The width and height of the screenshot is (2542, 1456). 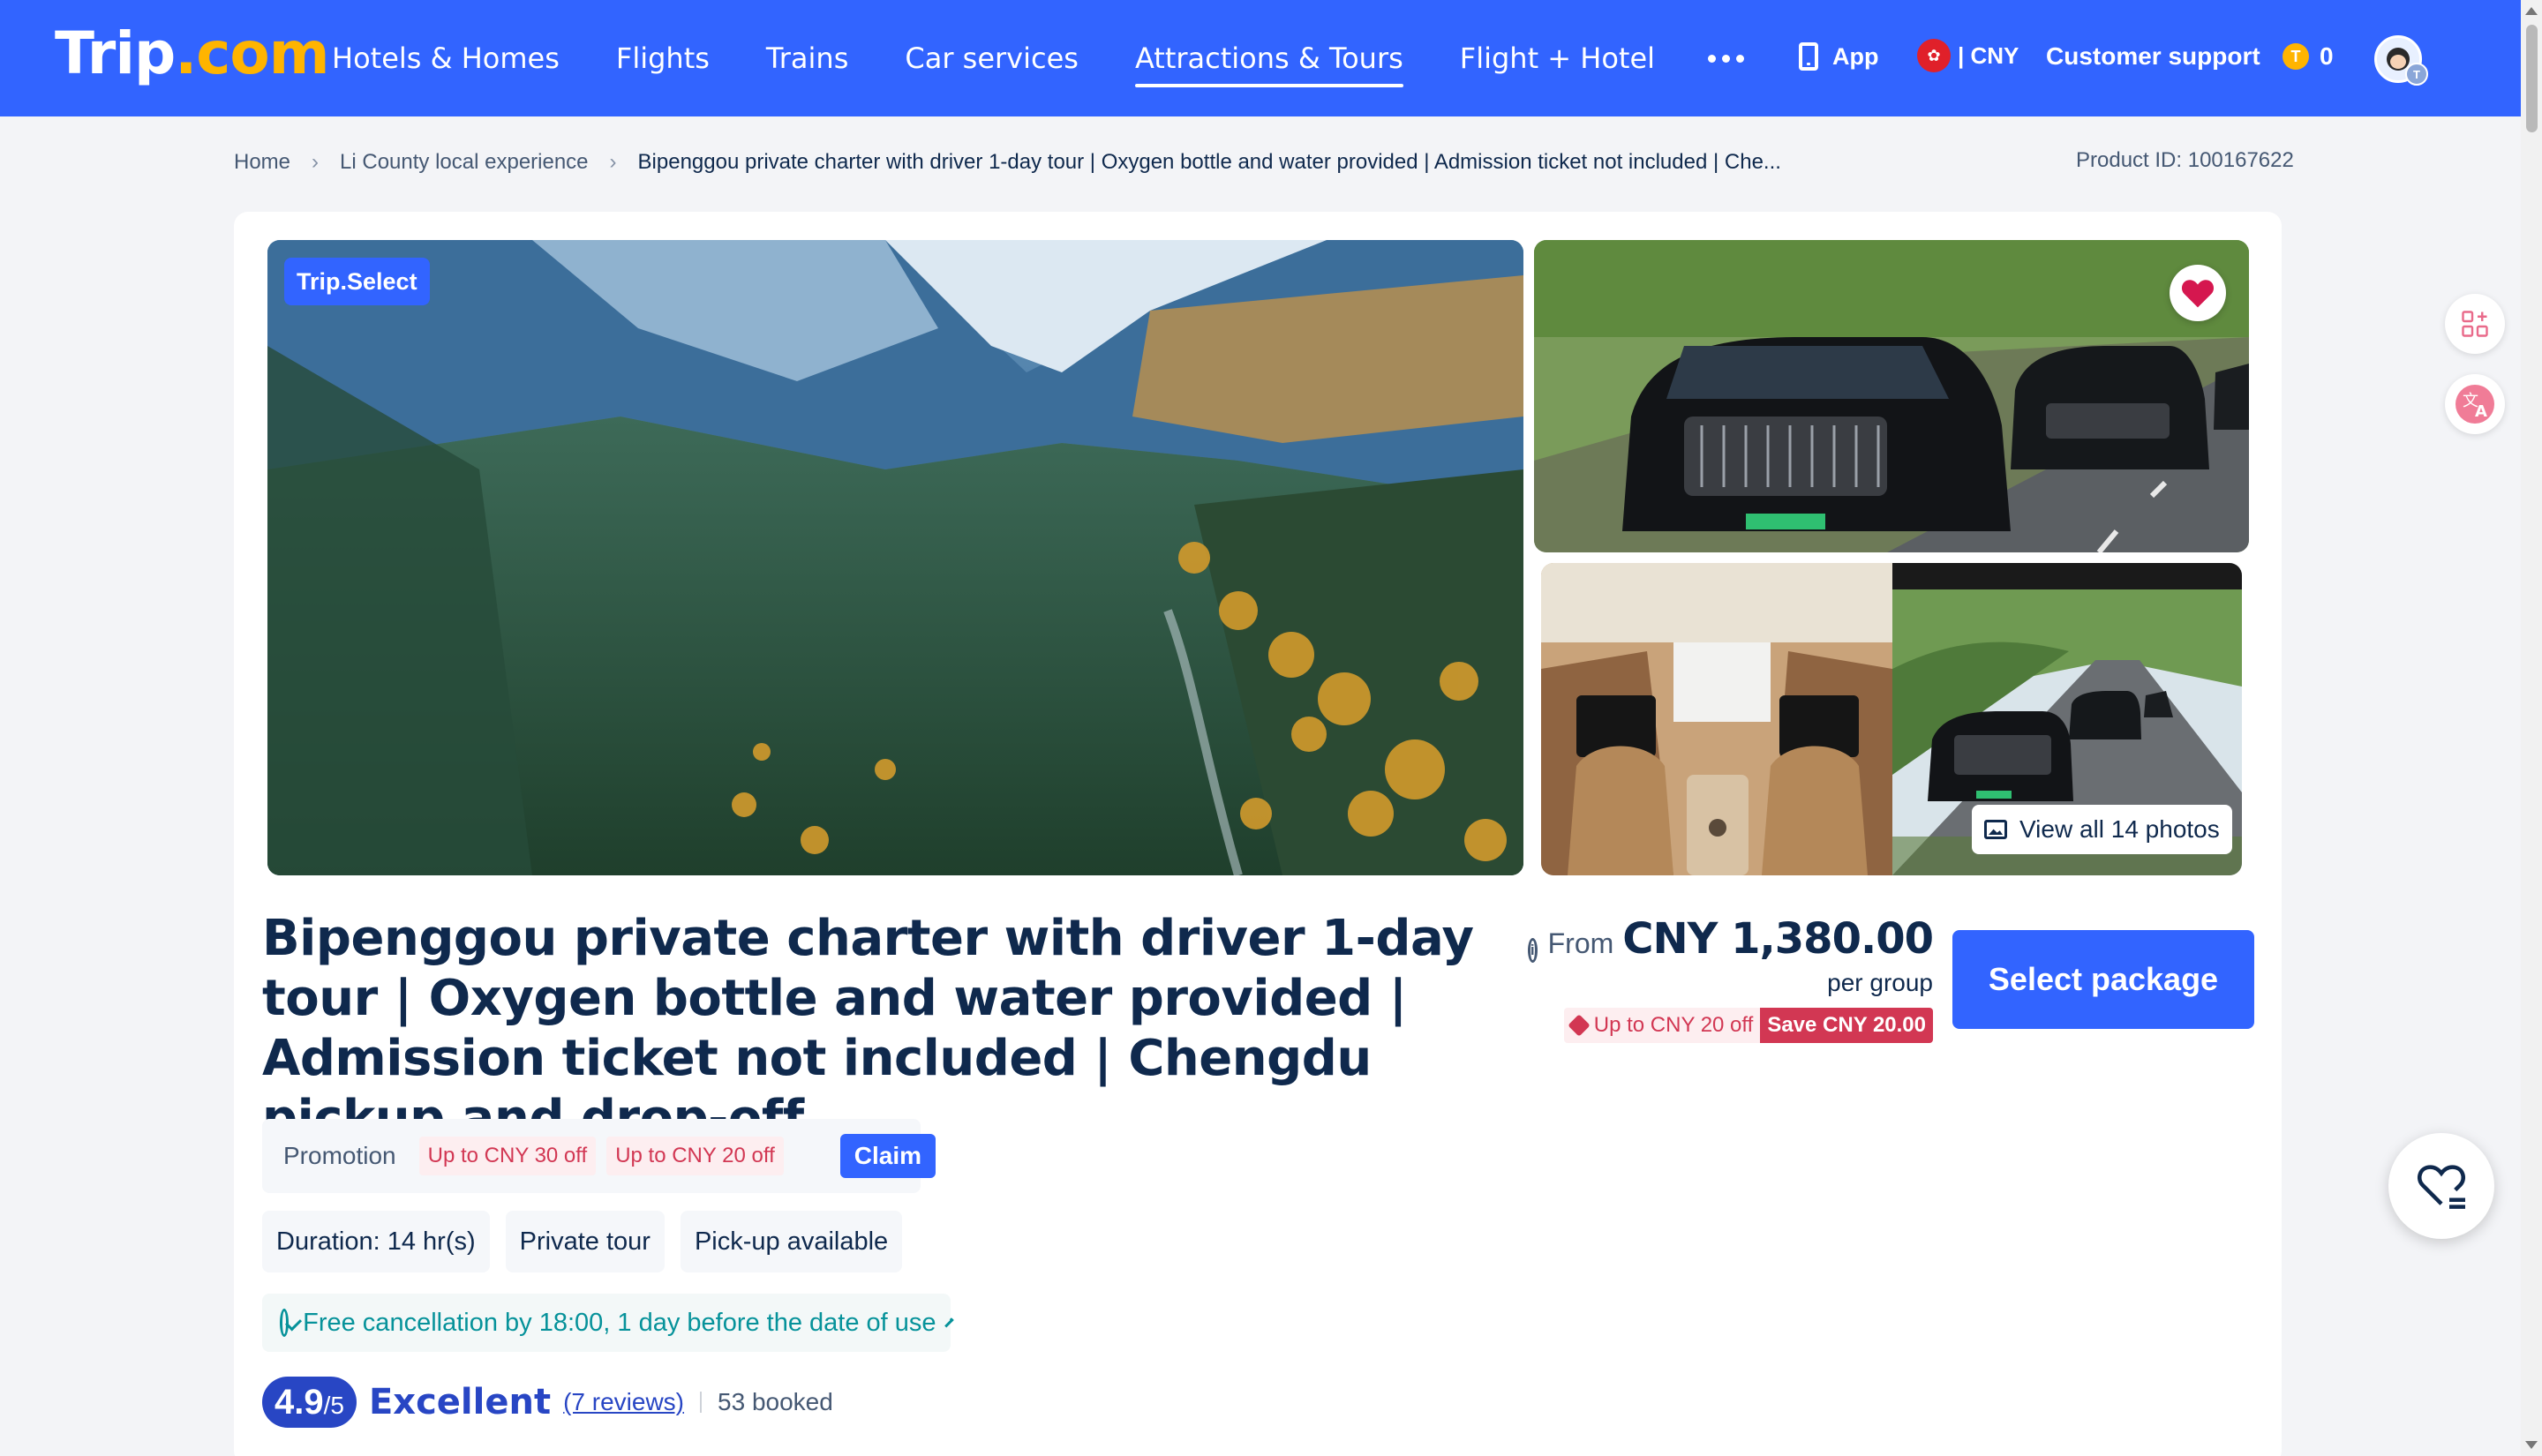 What do you see at coordinates (1580, 943) in the screenshot?
I see `price-from-label: From` at bounding box center [1580, 943].